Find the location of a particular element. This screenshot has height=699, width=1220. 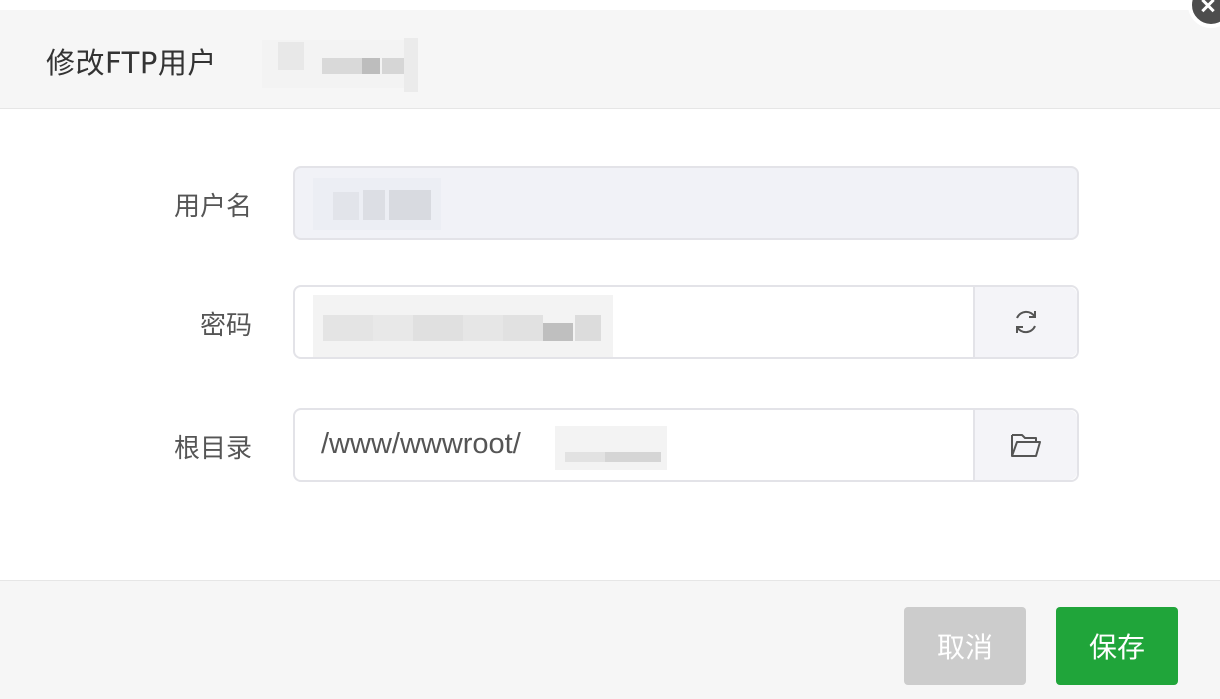

password-label: 密码 is located at coordinates (225, 326).